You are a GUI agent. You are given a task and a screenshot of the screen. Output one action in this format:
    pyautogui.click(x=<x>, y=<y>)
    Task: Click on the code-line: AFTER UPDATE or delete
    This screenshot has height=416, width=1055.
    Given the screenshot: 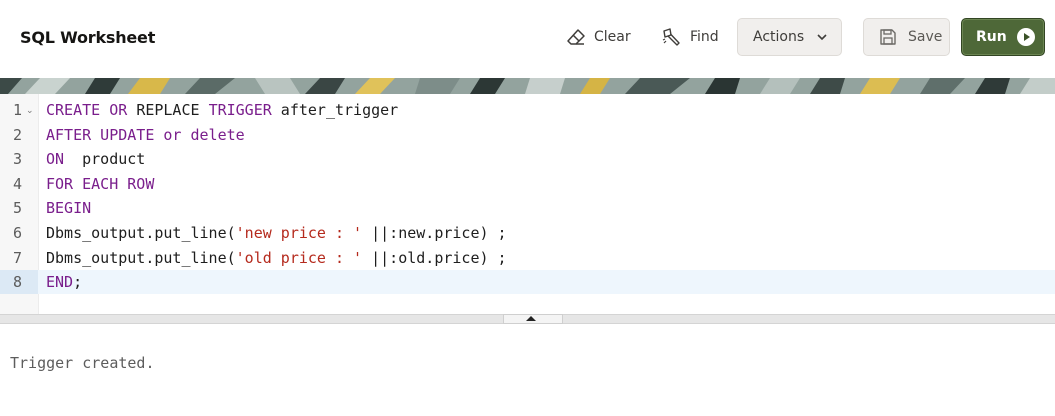 What is the action you would take?
    pyautogui.click(x=145, y=135)
    